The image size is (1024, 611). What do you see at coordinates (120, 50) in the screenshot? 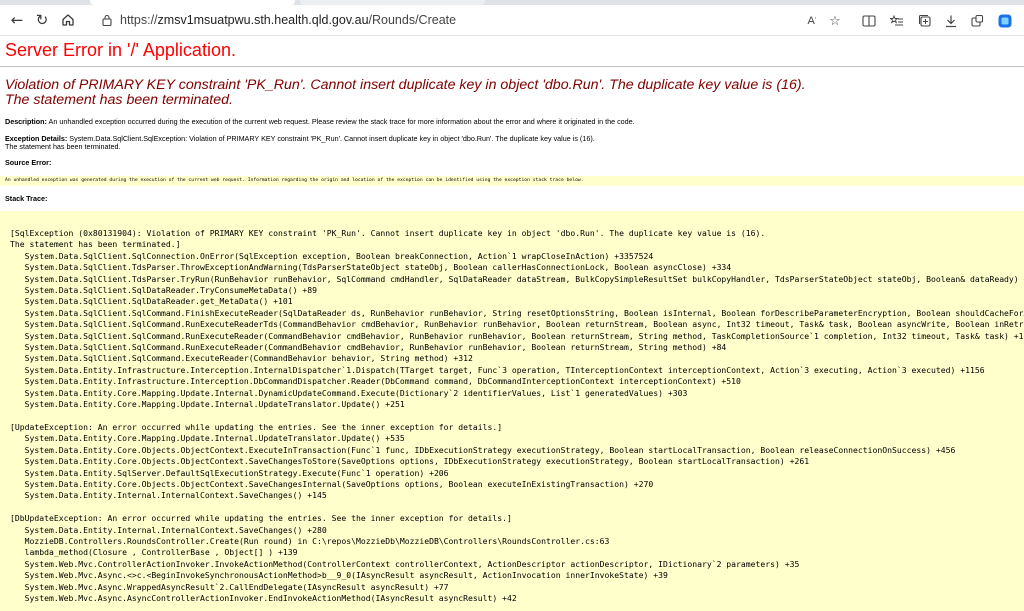
I see `page-title: Server Error in '/' Application.` at bounding box center [120, 50].